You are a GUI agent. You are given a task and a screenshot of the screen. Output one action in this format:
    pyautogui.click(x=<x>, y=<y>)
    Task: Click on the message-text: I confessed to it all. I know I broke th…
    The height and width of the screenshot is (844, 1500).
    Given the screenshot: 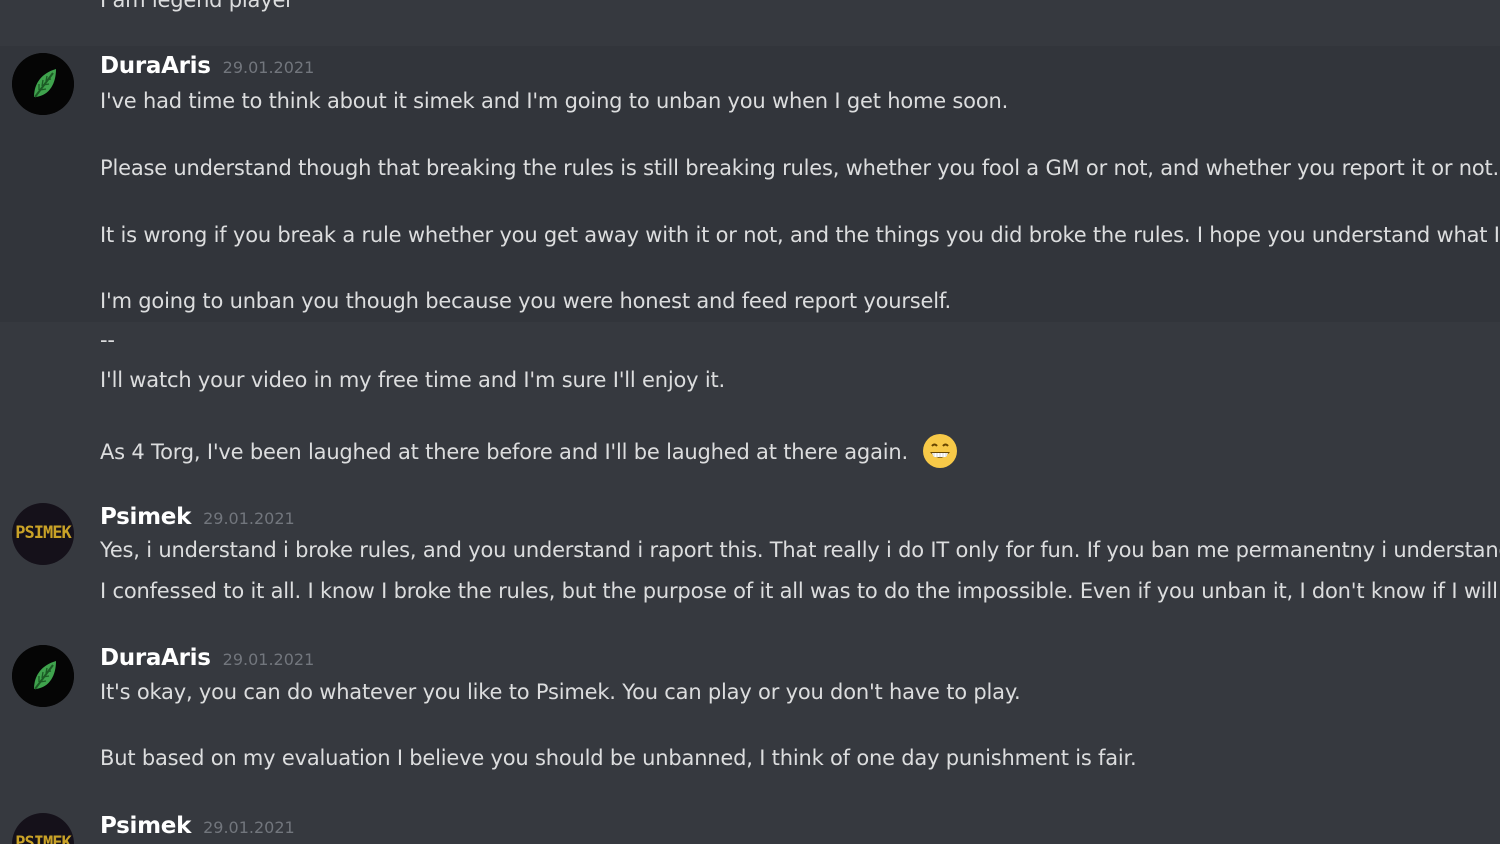 What is the action you would take?
    pyautogui.click(x=800, y=591)
    